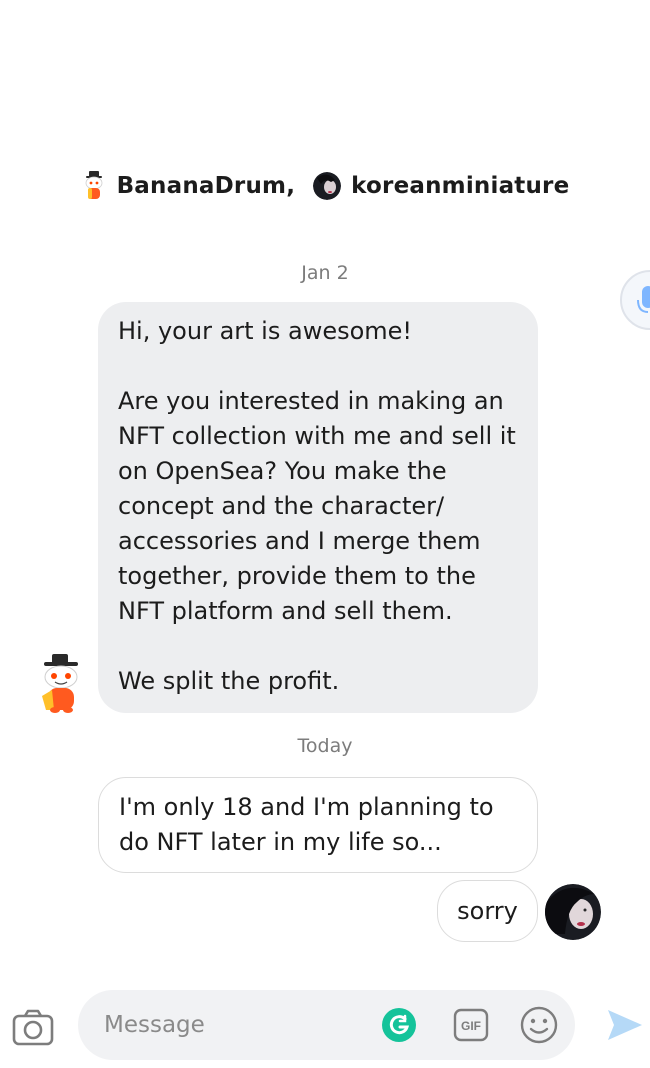  Describe the element at coordinates (399, 1025) in the screenshot. I see `grammarly-icon` at that location.